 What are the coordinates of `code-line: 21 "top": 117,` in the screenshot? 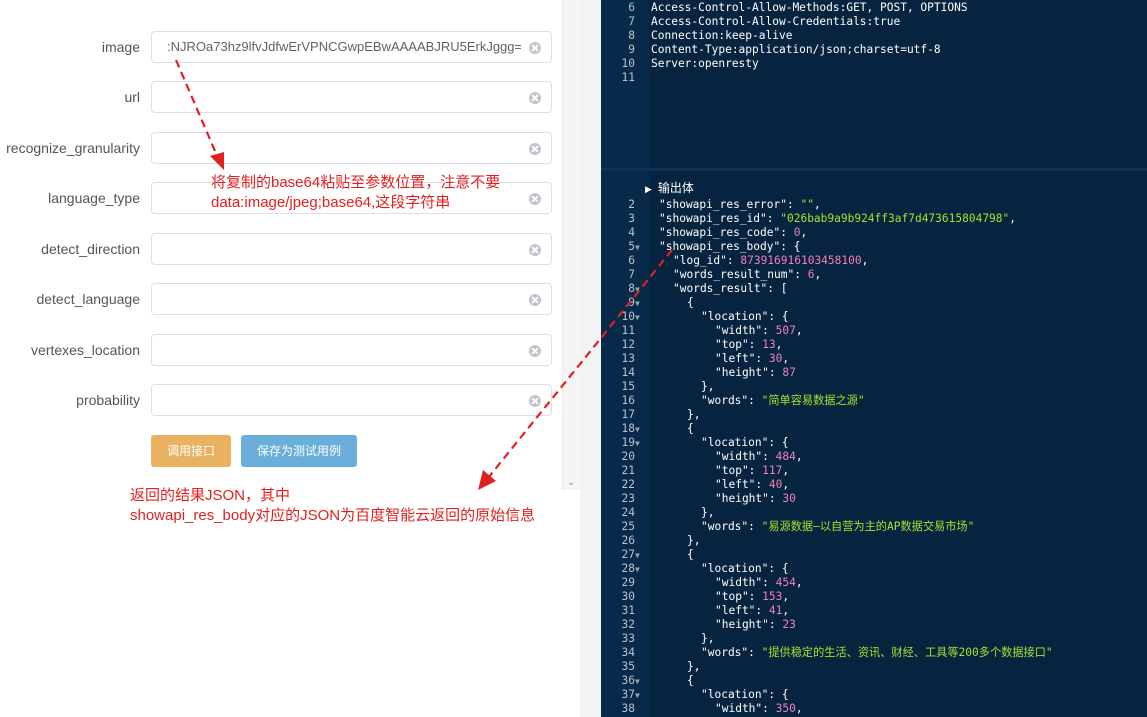 It's located at (695, 471).